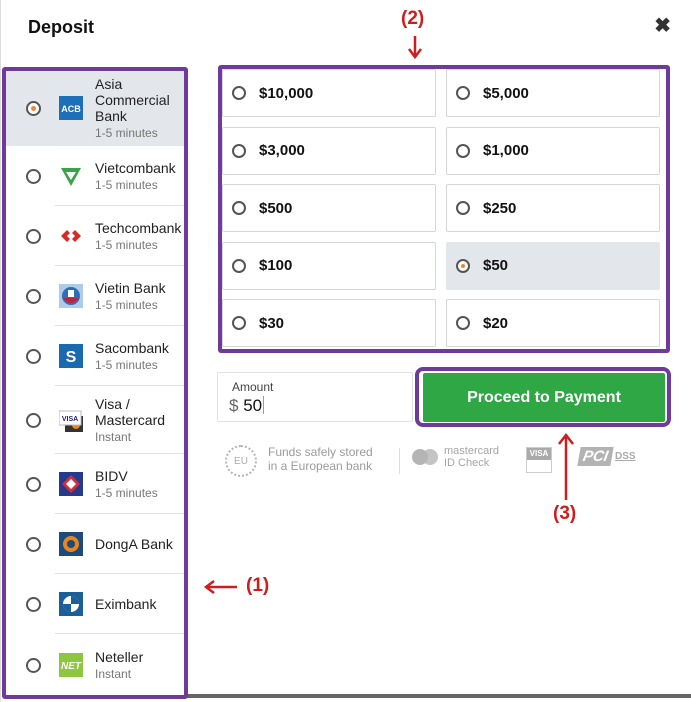  Describe the element at coordinates (662, 26) in the screenshot. I see `close-icon: ✖` at that location.